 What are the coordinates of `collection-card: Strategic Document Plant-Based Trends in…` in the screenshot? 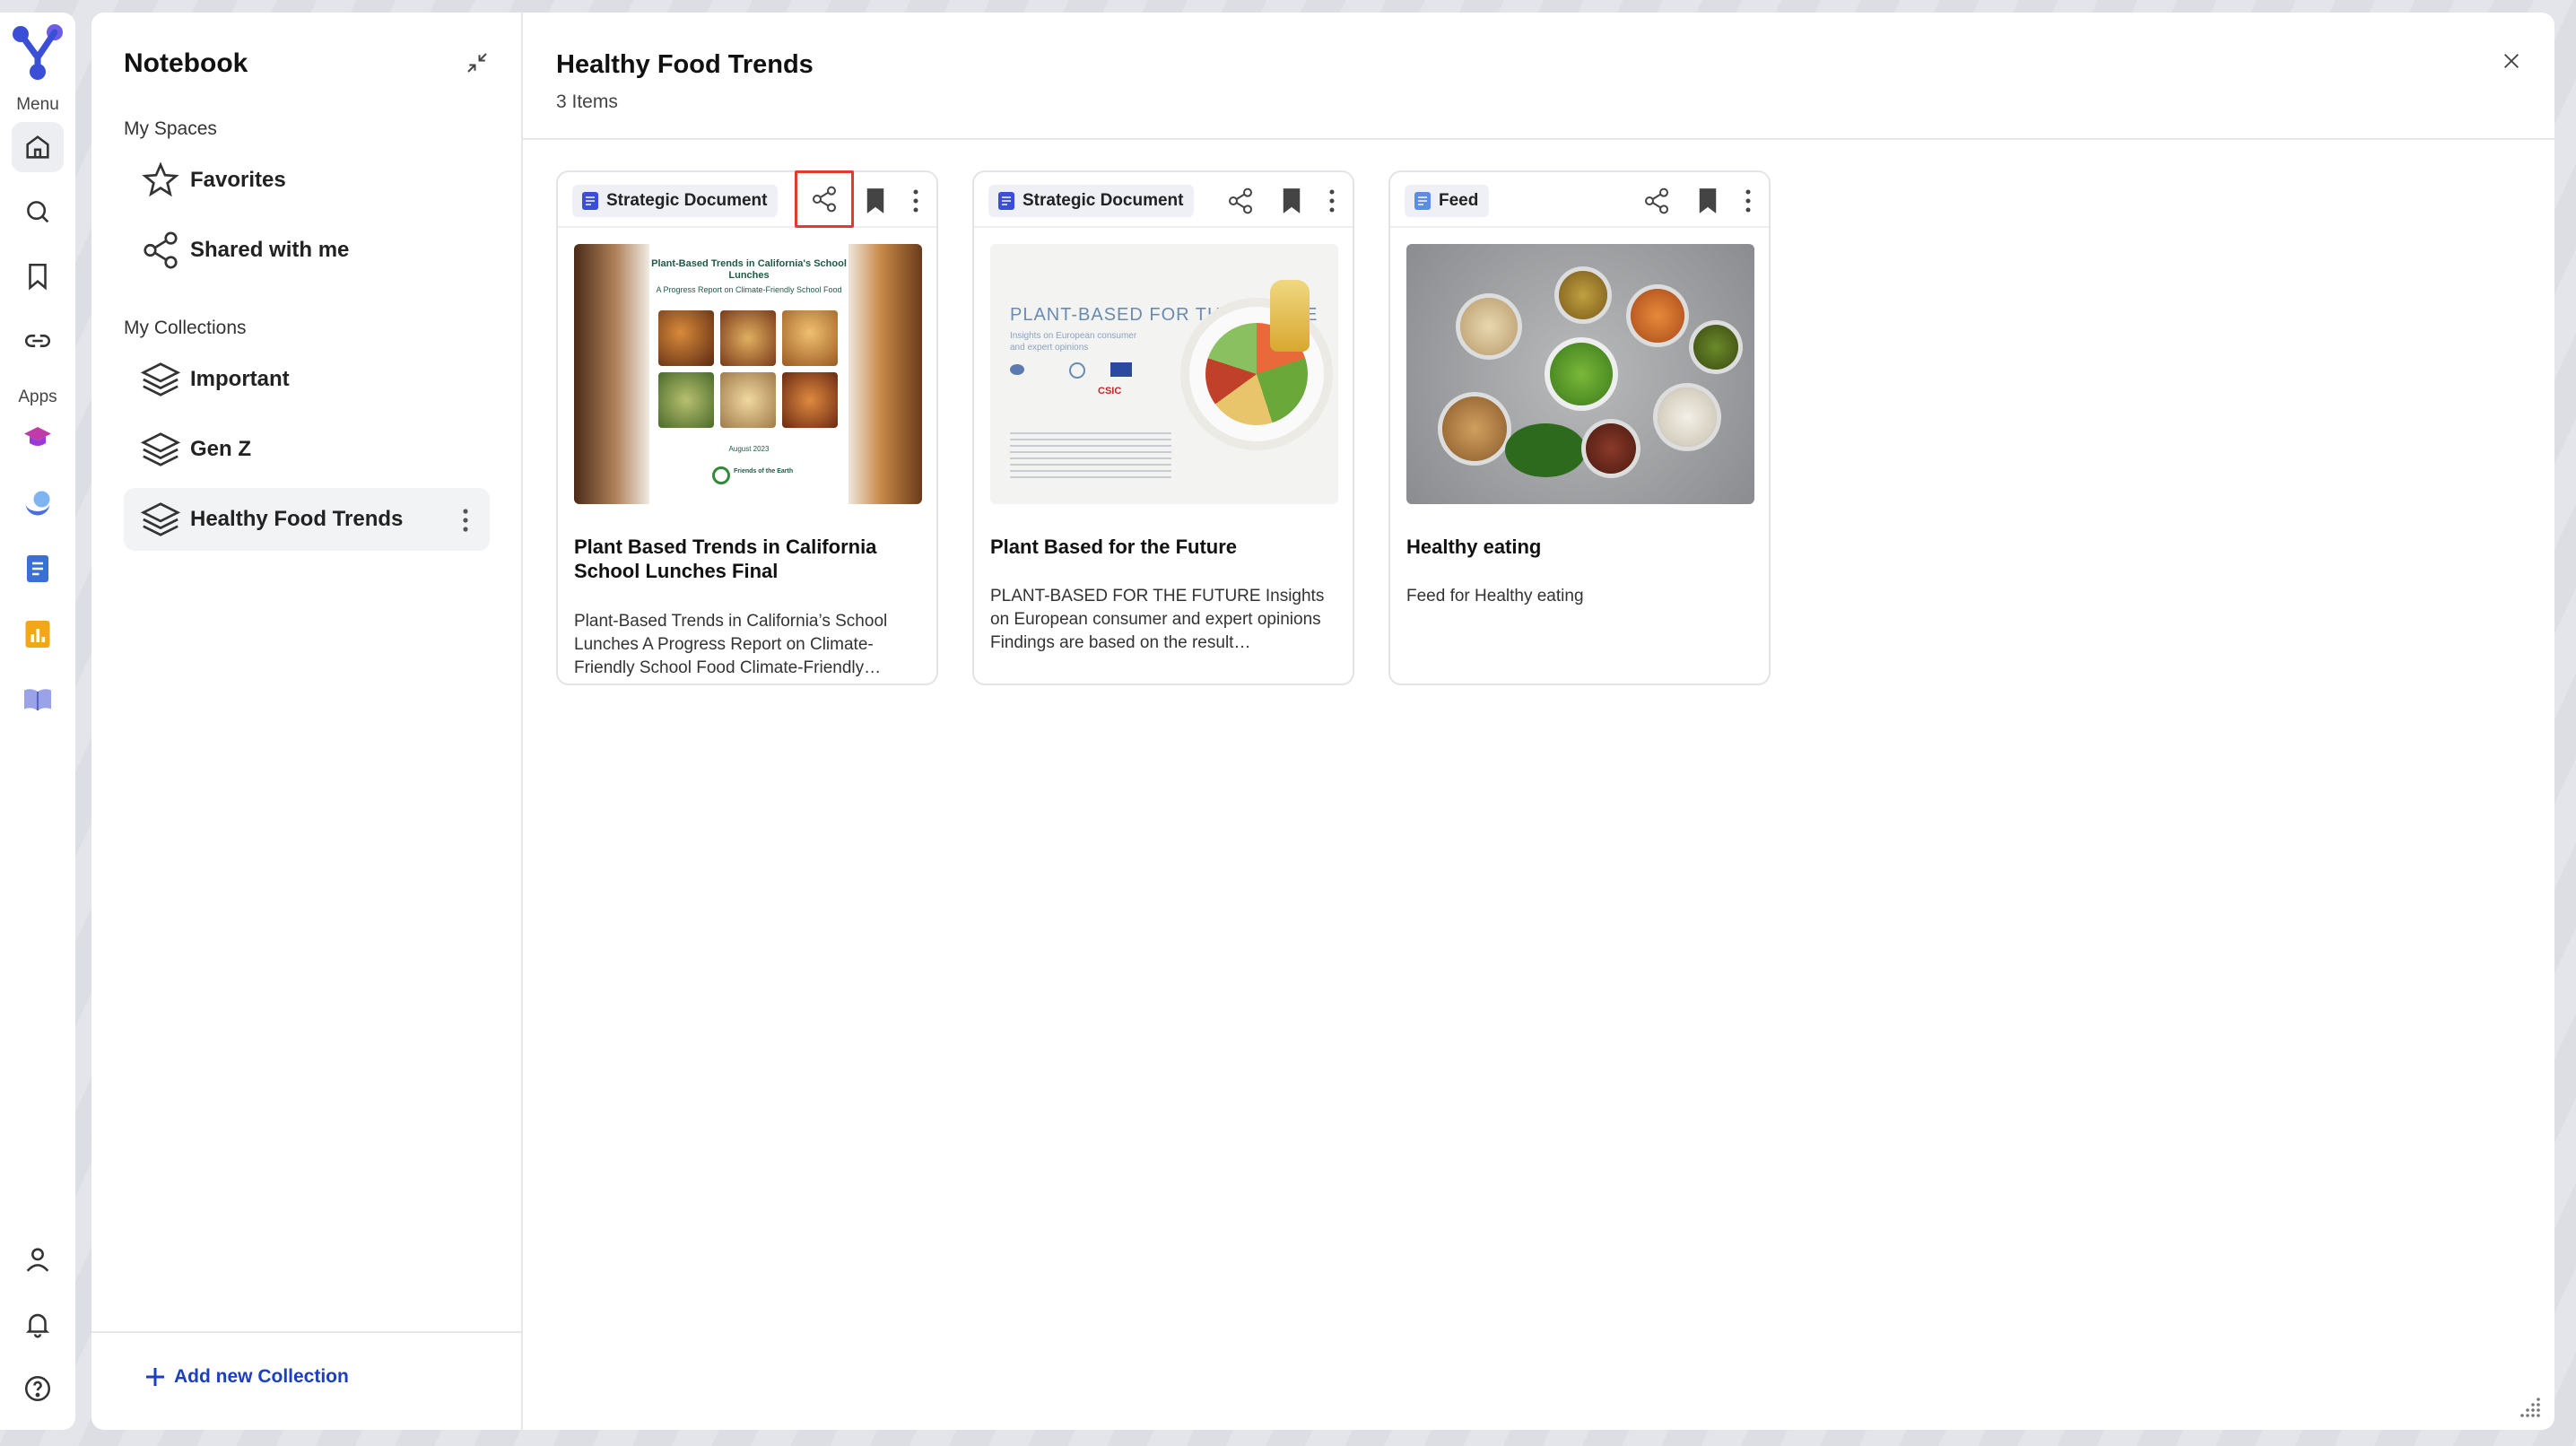 It's located at (747, 427).